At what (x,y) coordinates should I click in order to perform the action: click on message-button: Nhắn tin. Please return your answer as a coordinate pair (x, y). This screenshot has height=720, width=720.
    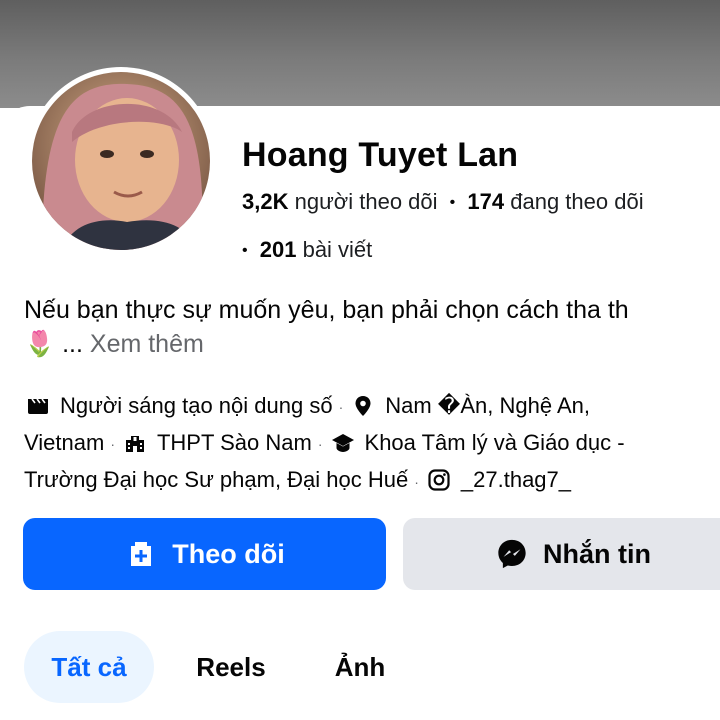
    Looking at the image, I should click on (561, 554).